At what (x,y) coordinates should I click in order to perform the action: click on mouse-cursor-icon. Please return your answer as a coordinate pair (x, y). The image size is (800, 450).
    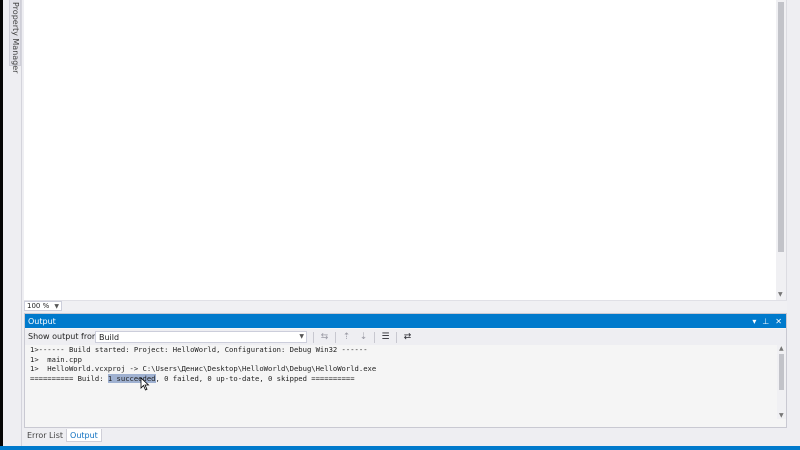
    Looking at the image, I should click on (145, 384).